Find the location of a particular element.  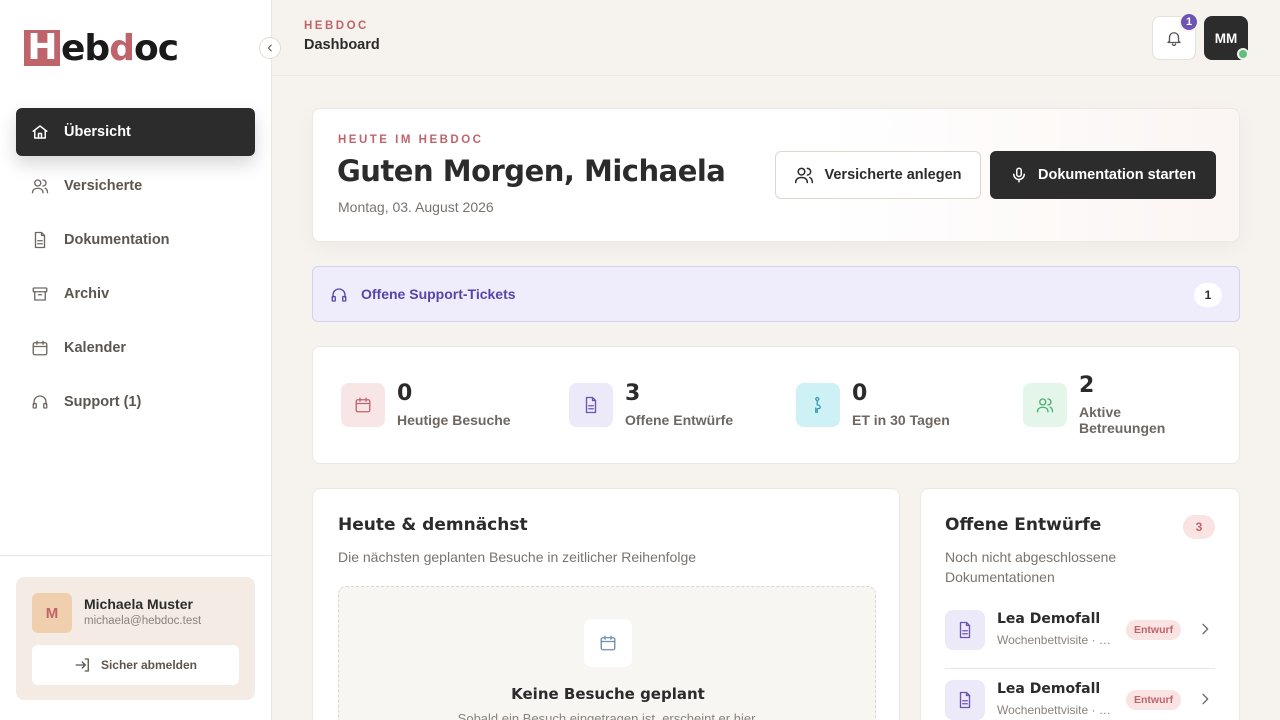

logo-text-d: d is located at coordinates (122, 48).